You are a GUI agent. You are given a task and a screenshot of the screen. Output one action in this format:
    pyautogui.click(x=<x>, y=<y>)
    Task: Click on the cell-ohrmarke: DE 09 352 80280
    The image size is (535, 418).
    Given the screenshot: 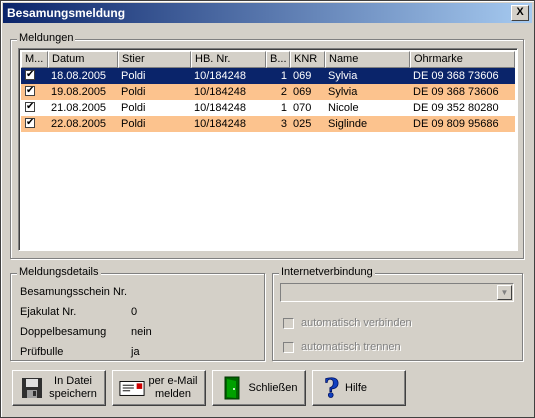 What is the action you would take?
    pyautogui.click(x=456, y=108)
    